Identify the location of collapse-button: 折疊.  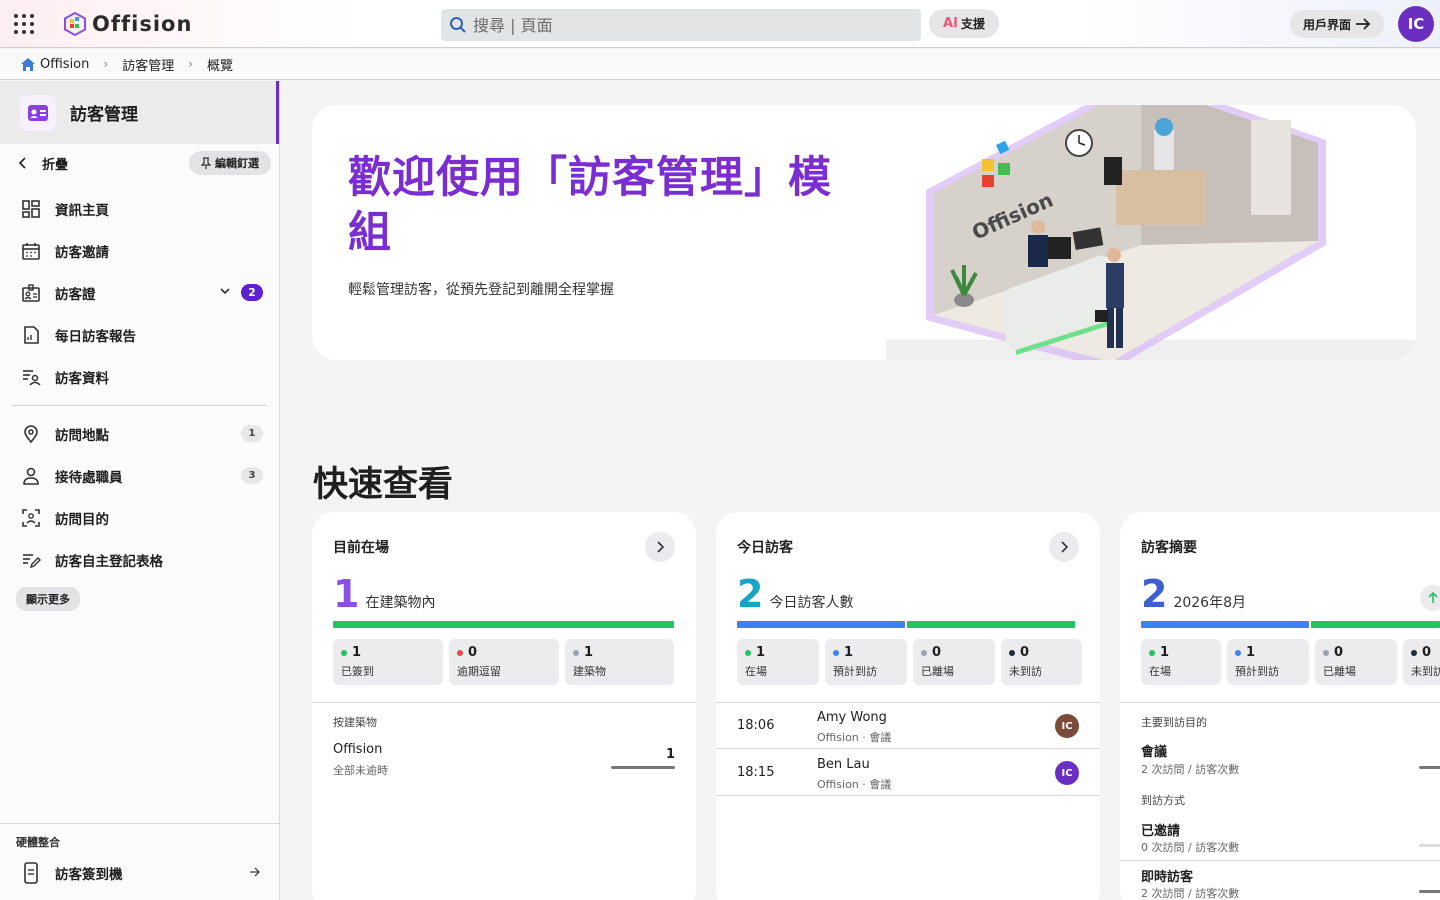
(43, 163).